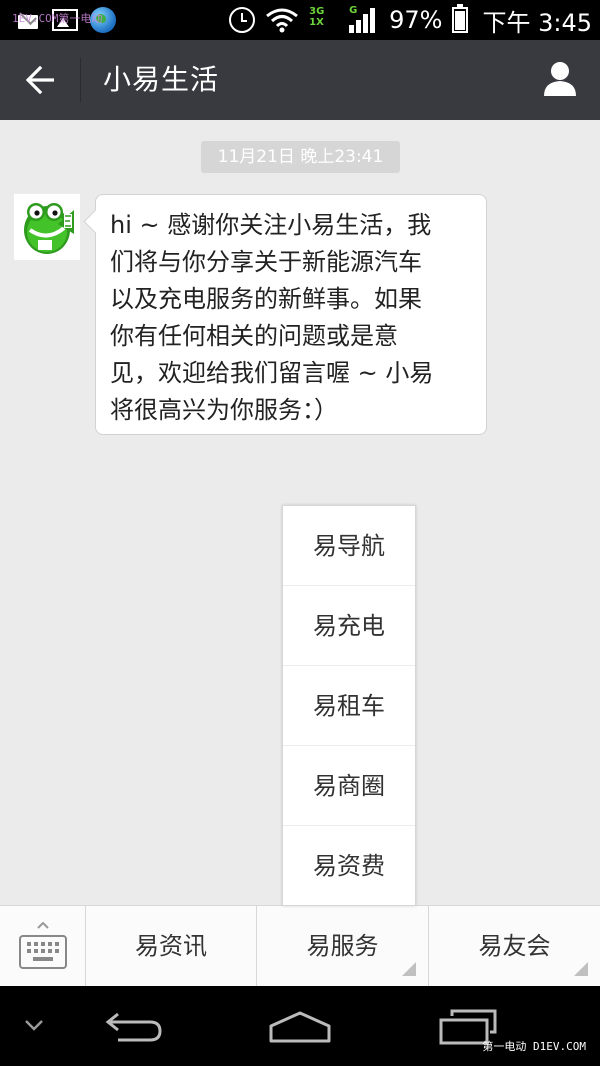 The height and width of the screenshot is (1066, 600). I want to click on back-nav-icon, so click(134, 1027).